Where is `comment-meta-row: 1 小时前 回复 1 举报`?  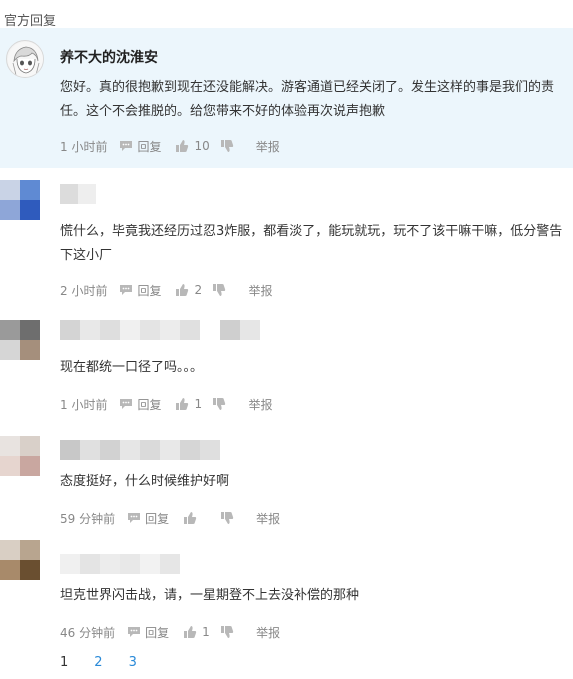 comment-meta-row: 1 小时前 回复 1 举报 is located at coordinates (166, 404).